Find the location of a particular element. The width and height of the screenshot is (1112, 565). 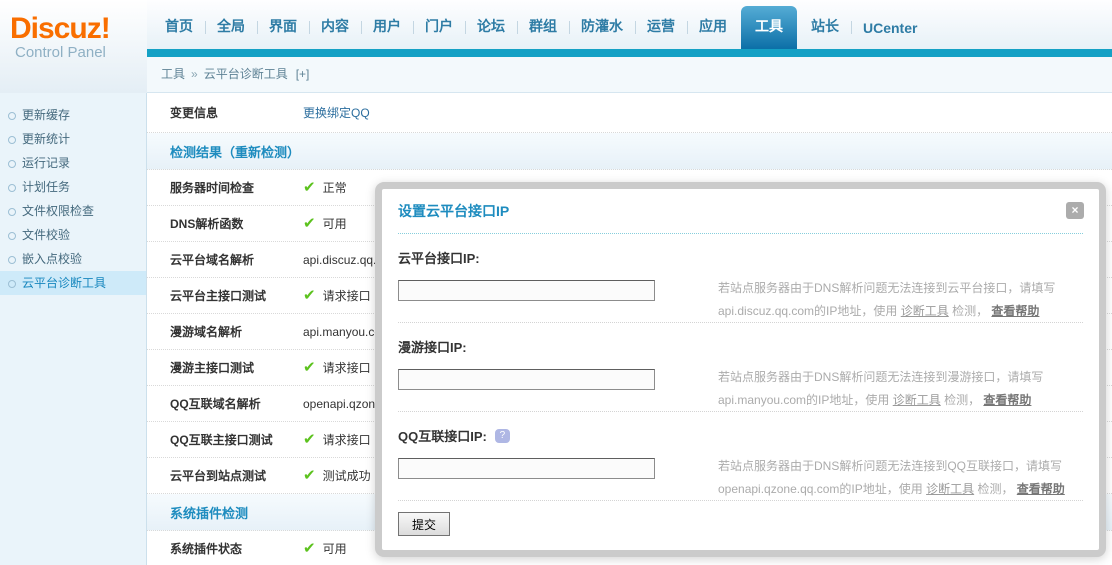

nav-item-interface: 界面 is located at coordinates (283, 32).